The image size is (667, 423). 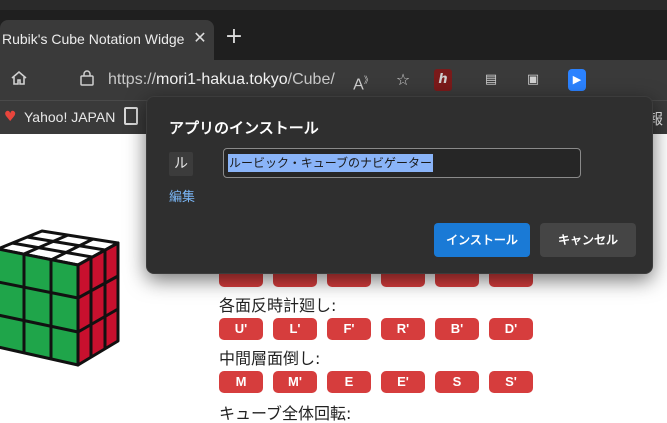 I want to click on section-label-counterclockwise: 各面反時計廻し:, so click(x=278, y=305).